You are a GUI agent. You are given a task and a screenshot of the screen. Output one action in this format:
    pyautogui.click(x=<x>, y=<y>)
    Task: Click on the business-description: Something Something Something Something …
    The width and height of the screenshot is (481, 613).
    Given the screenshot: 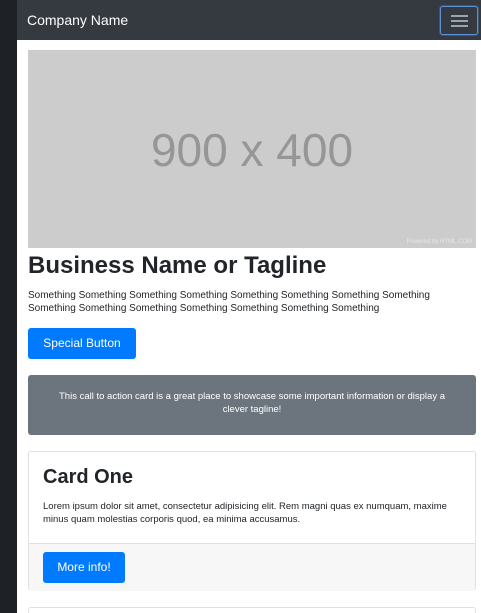 What is the action you would take?
    pyautogui.click(x=229, y=302)
    